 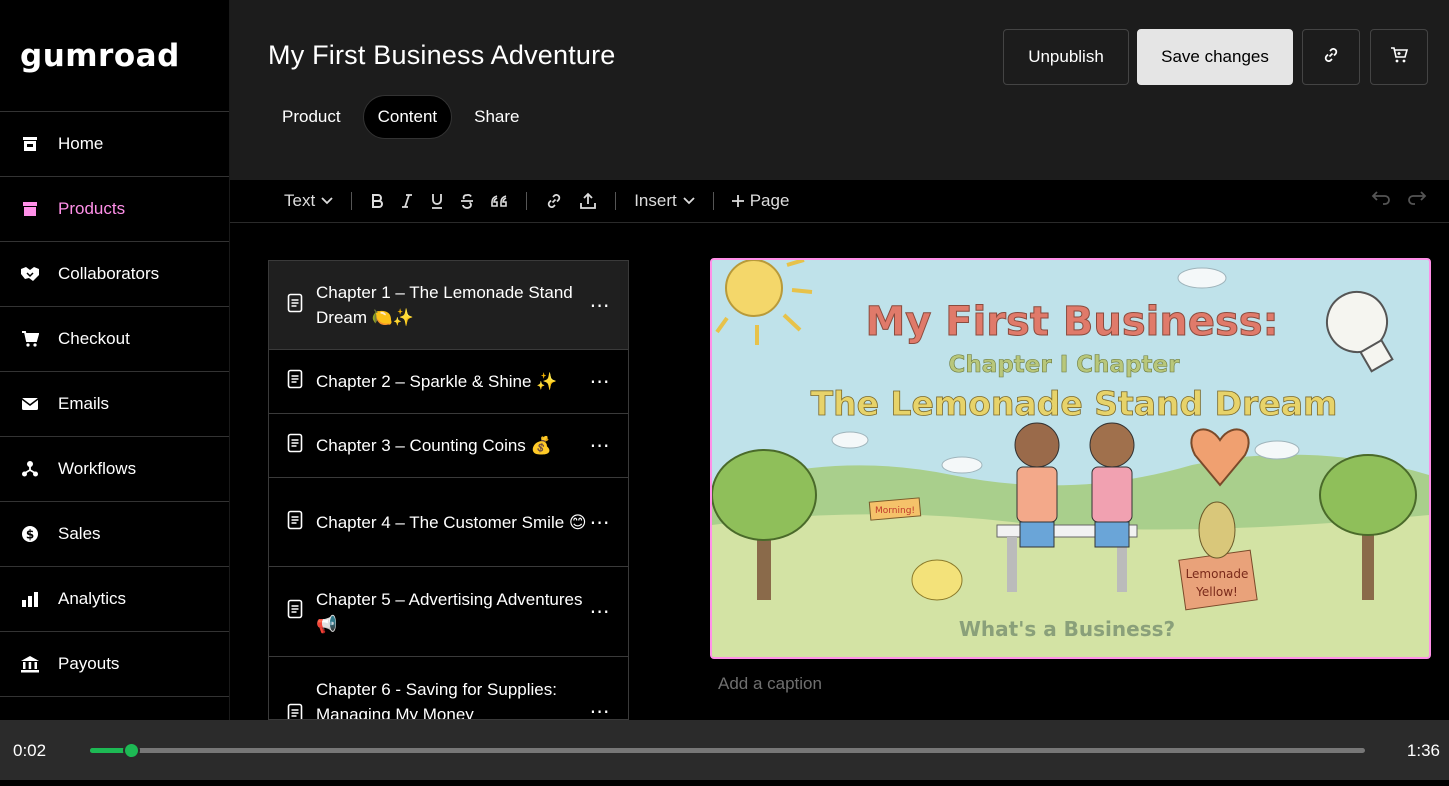 I want to click on sign-right-text-2: Yellow!, so click(x=1216, y=592).